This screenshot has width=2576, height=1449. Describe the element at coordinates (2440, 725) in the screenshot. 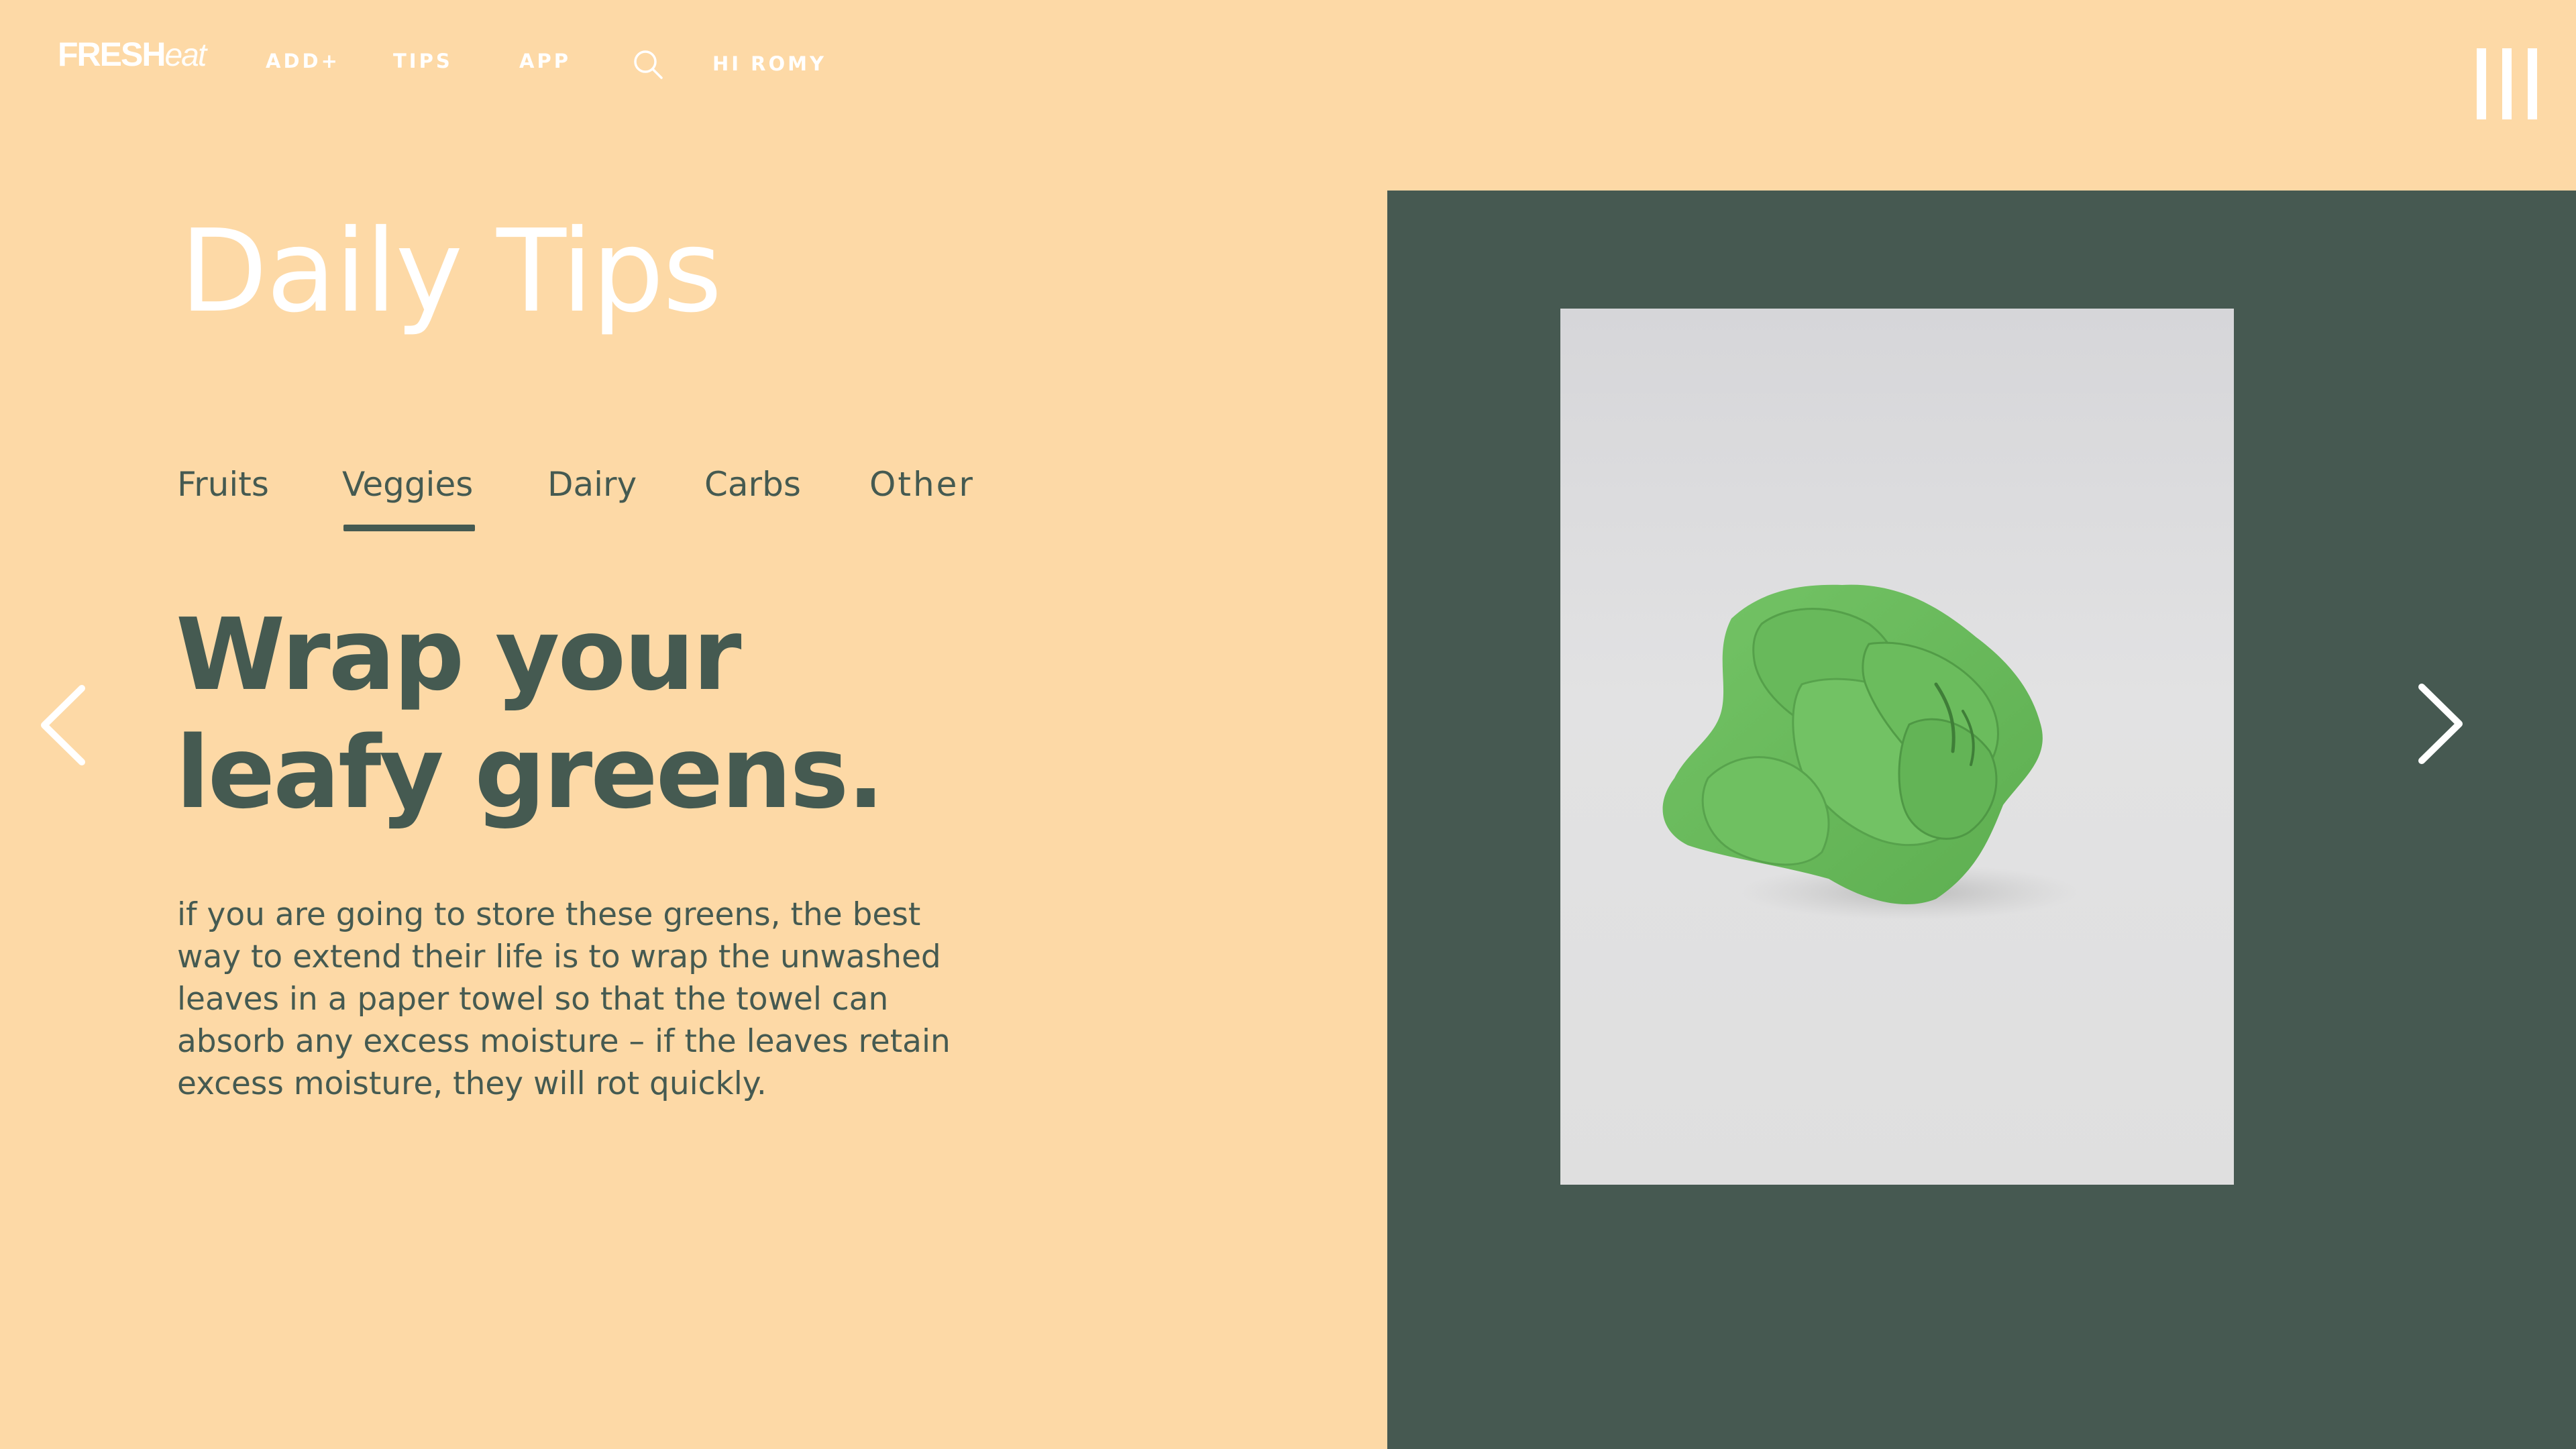

I see `chevron-right-icon` at that location.